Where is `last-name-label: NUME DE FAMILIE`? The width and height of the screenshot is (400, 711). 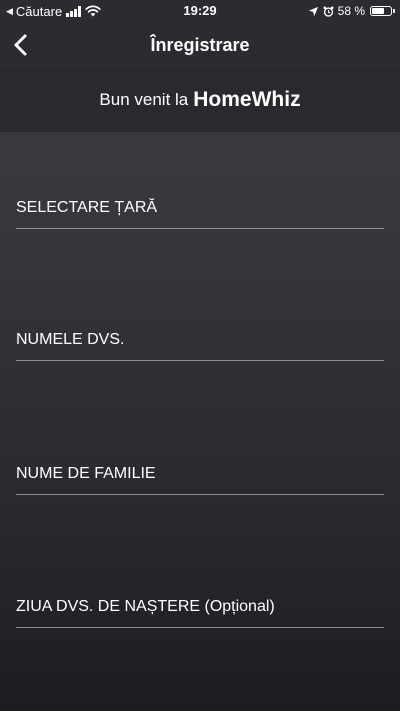
last-name-label: NUME DE FAMILIE is located at coordinates (86, 473).